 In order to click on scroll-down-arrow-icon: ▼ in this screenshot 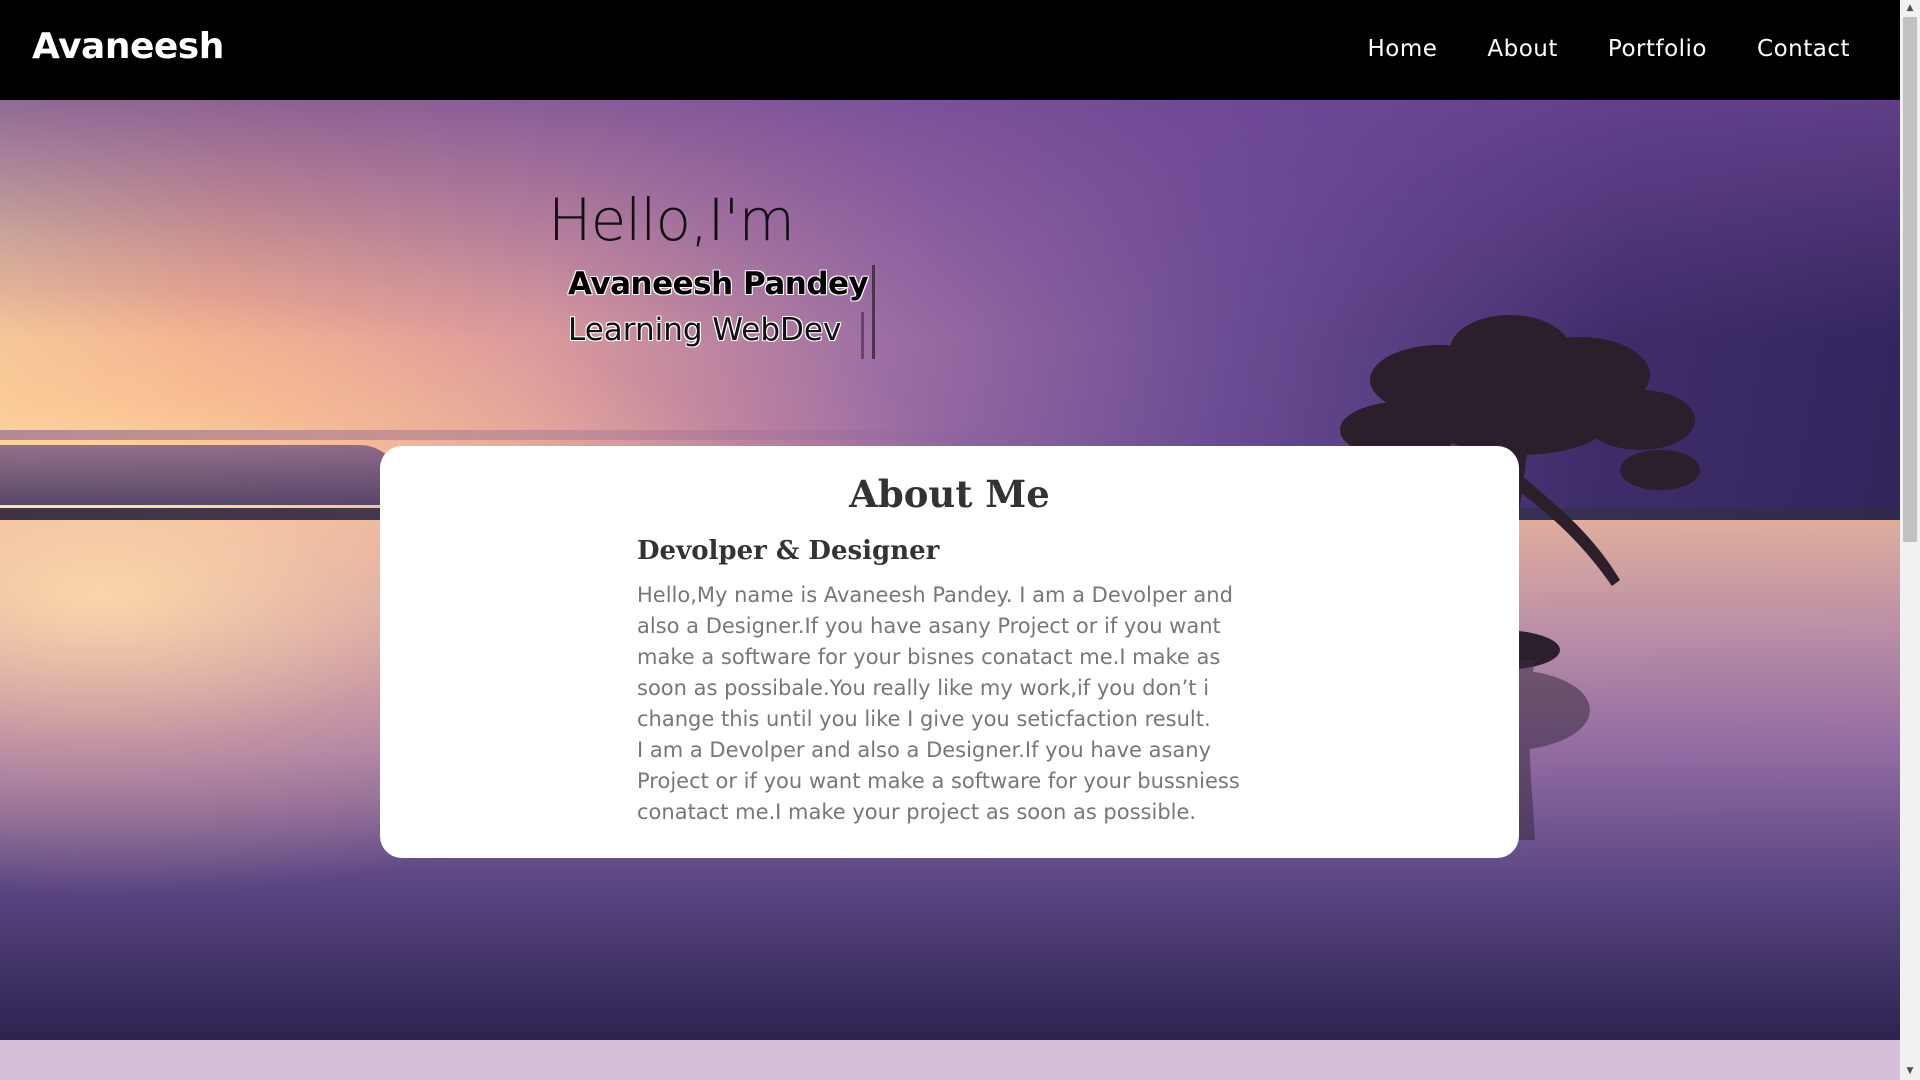, I will do `click(1910, 1071)`.